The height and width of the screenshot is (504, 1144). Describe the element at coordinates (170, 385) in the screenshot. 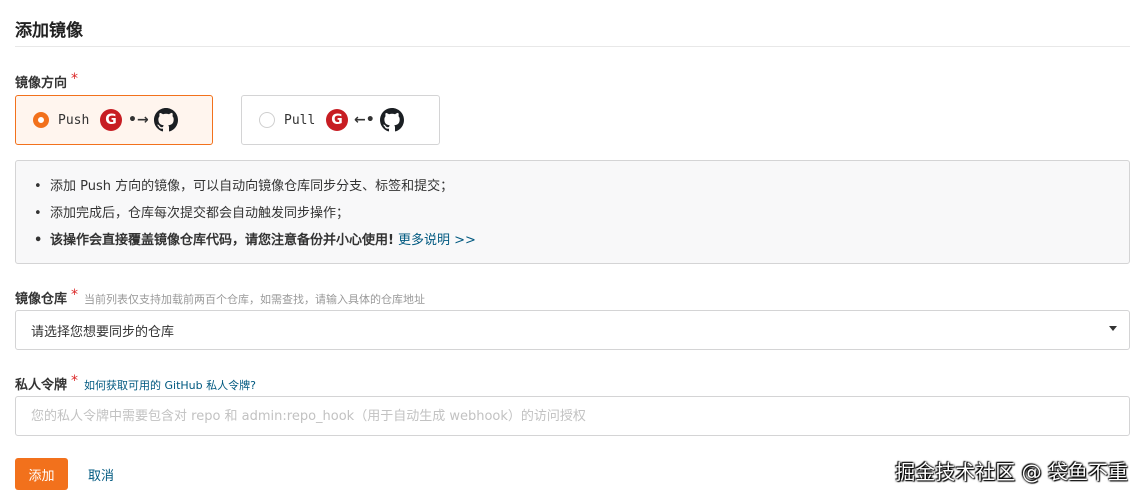

I see `token-help-link: 如何获取可用的 GitHub 私人令牌?` at that location.